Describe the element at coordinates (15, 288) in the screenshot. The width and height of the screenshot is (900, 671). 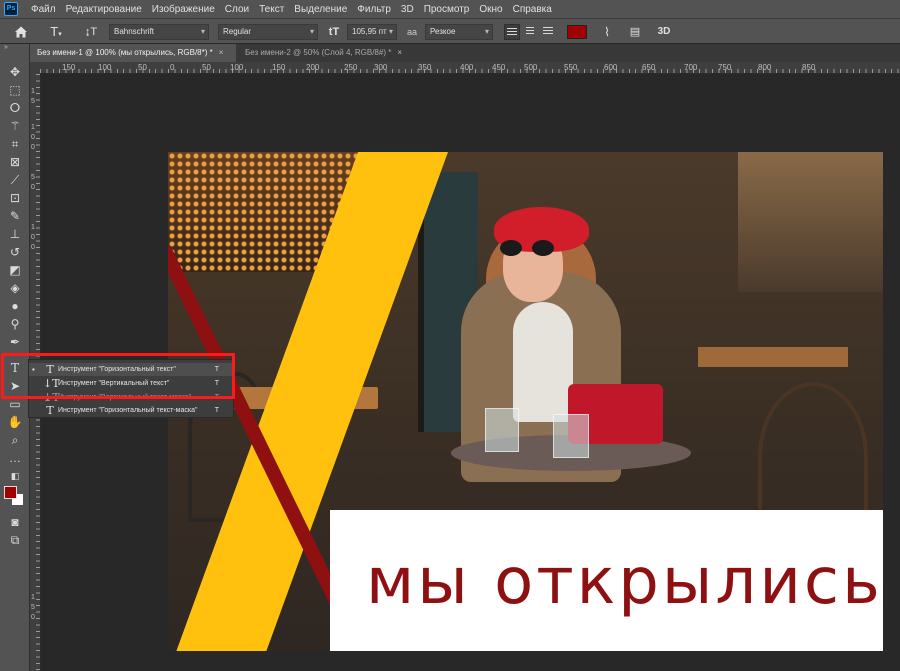
I see `paint-bucket-tool-icon: ◈` at that location.